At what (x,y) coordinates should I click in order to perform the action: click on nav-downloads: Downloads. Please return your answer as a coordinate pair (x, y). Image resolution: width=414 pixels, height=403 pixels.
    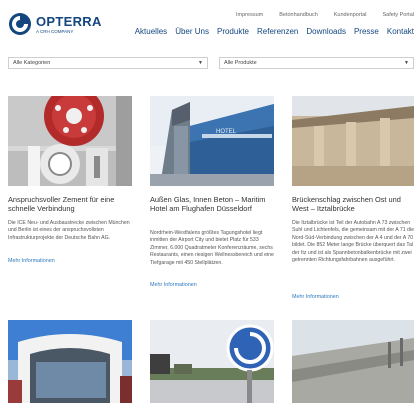
    Looking at the image, I should click on (326, 31).